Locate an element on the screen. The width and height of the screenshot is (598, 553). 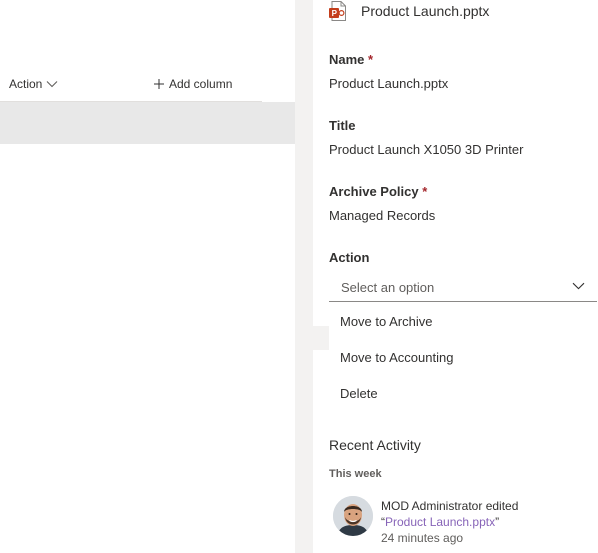
recent-activity-title: Recent Activity is located at coordinates (375, 445).